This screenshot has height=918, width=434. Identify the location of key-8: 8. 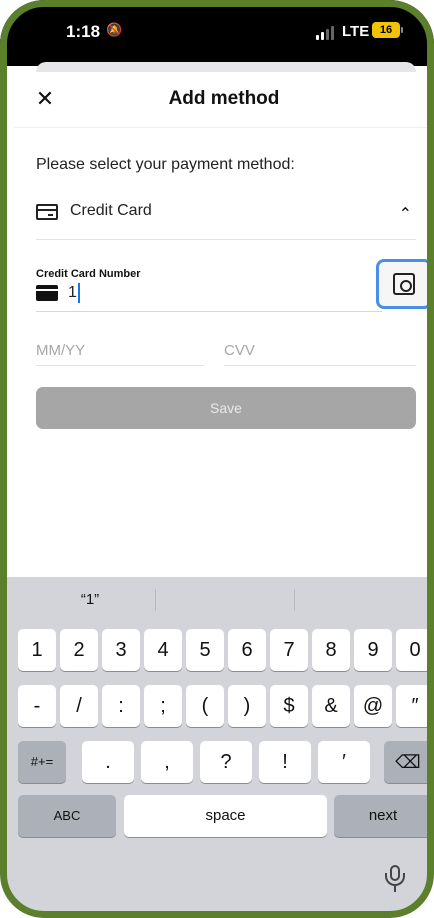
(331, 650).